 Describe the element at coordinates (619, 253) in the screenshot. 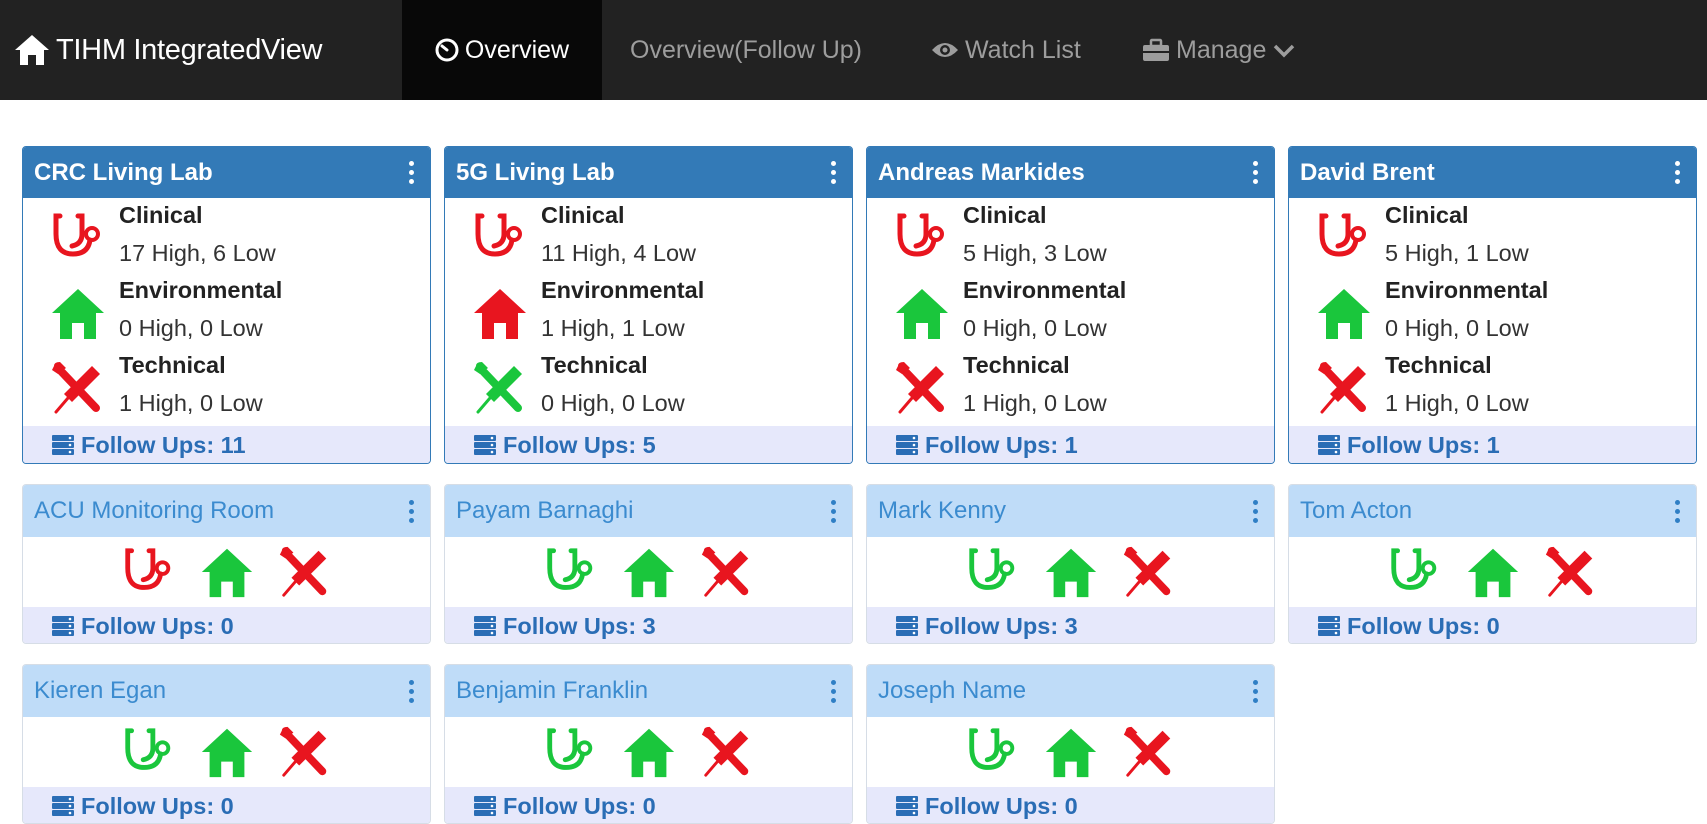

I see `alert-summary: 11 High, 4 Low` at that location.